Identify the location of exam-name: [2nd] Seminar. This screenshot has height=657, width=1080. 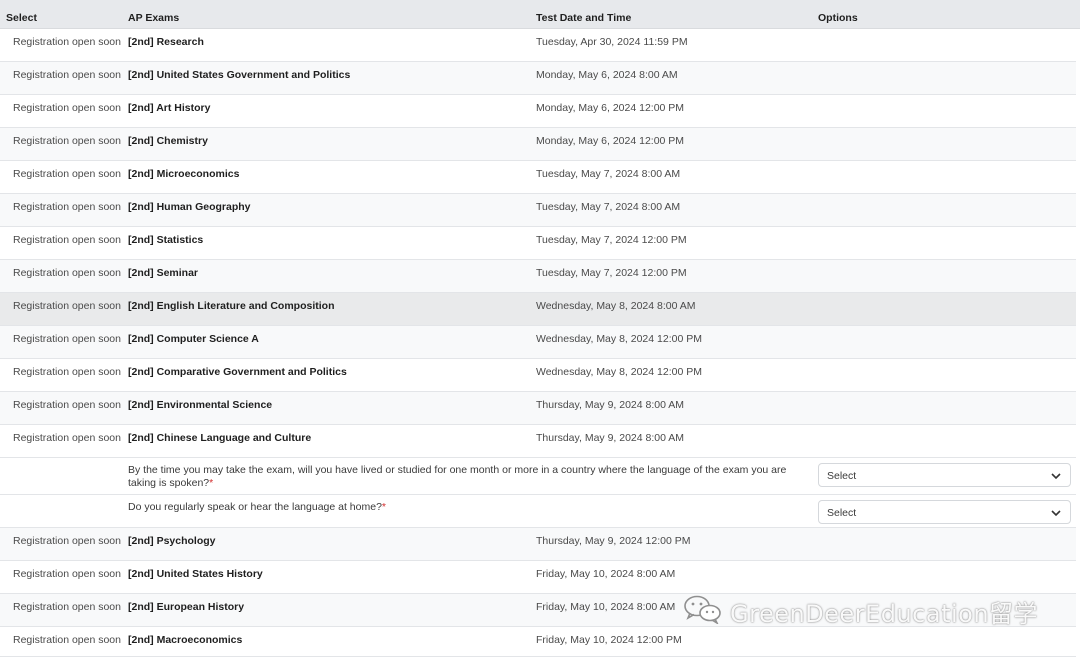
(163, 273).